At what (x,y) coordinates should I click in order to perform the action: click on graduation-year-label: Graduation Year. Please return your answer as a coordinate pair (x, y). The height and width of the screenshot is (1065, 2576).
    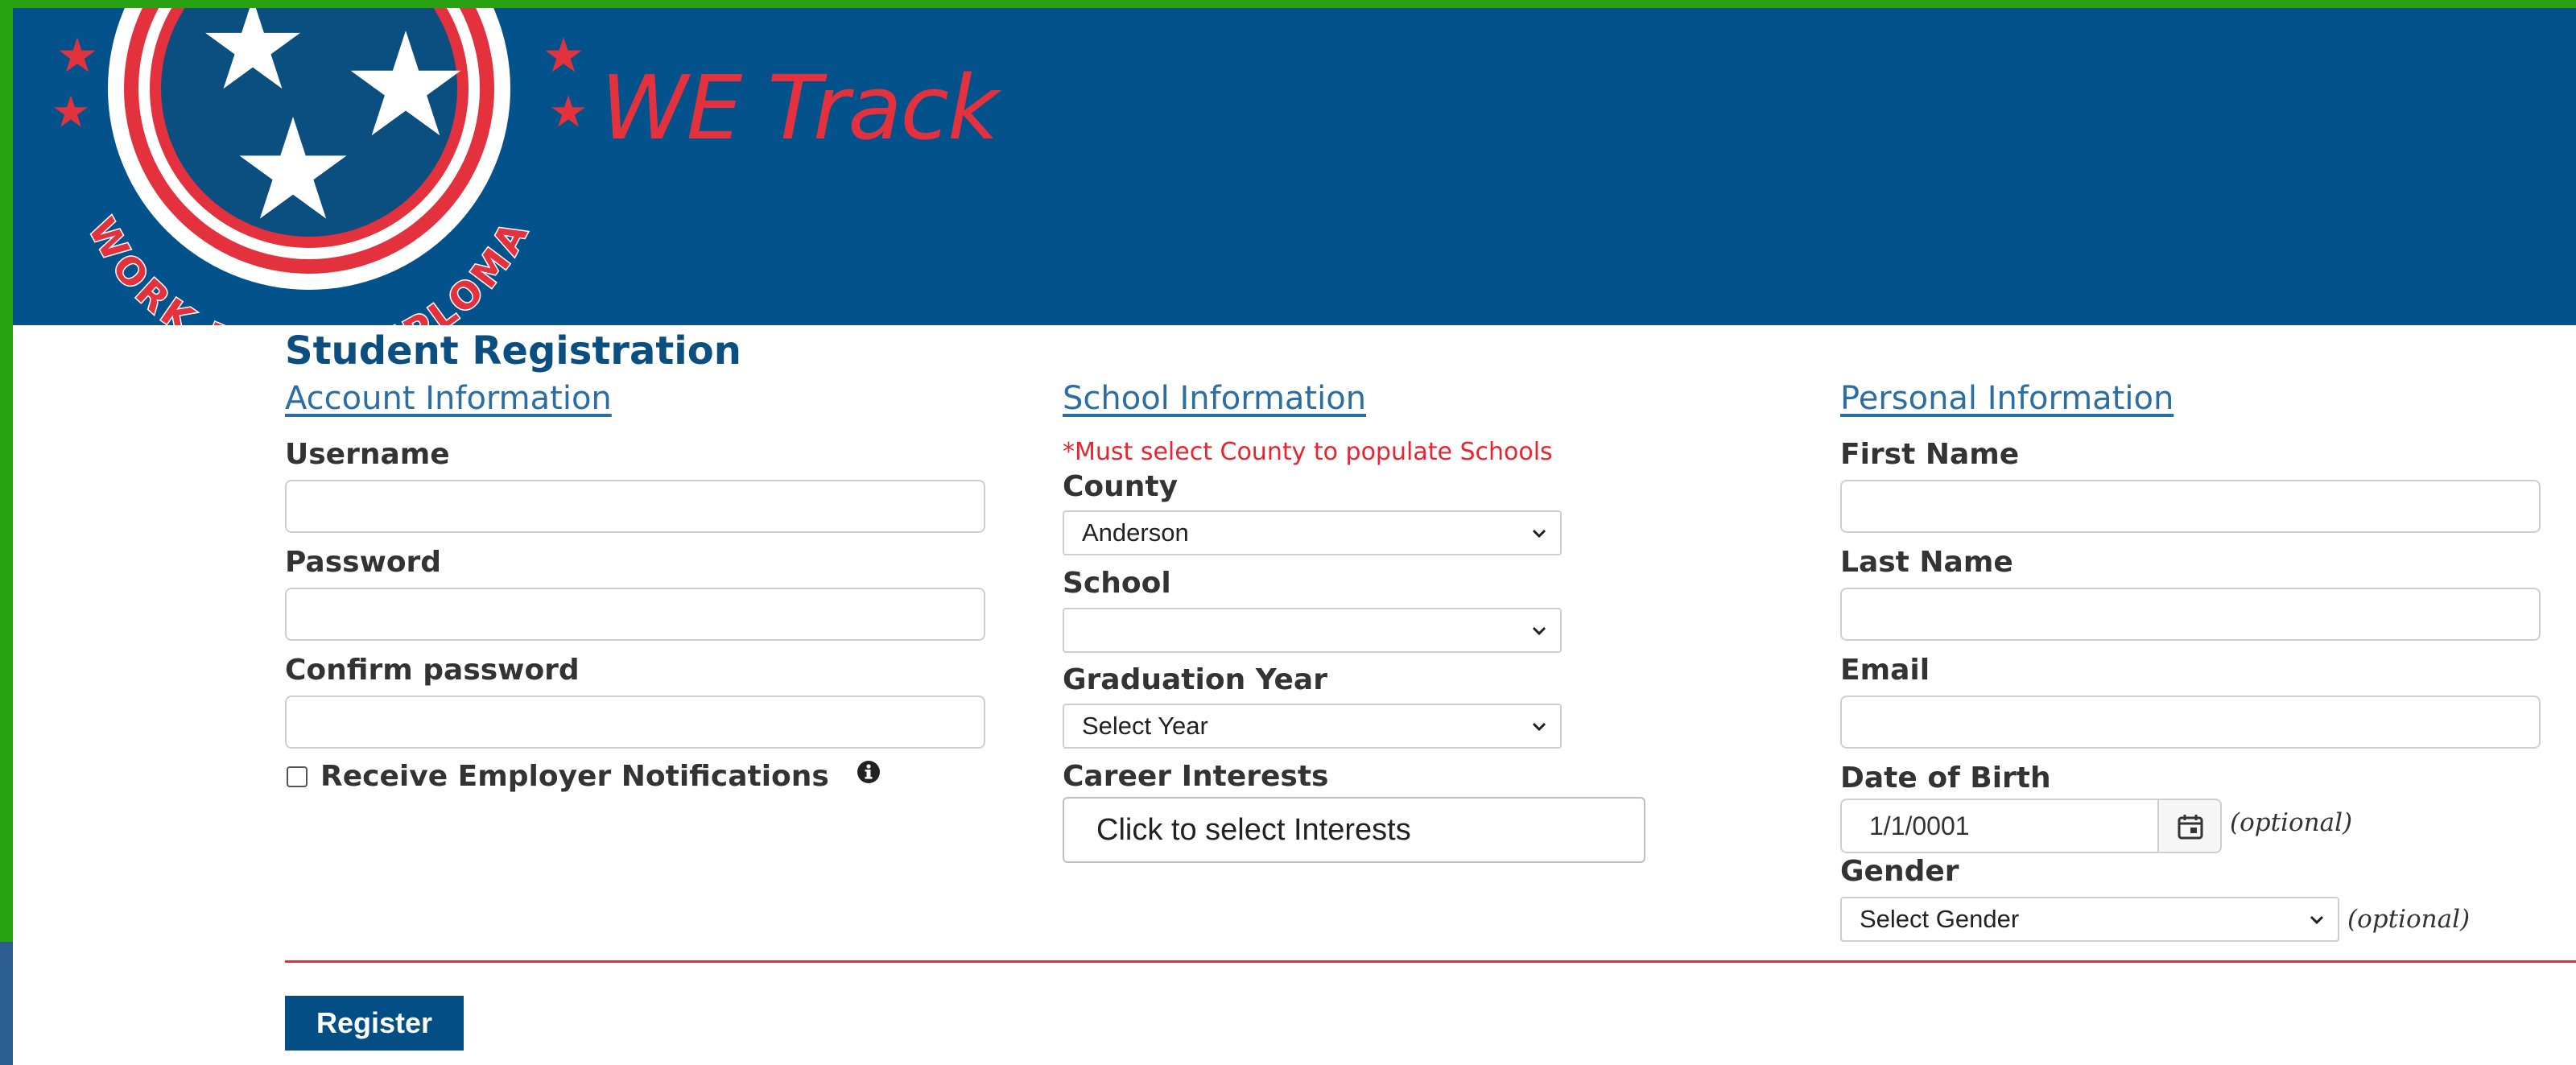
    Looking at the image, I should click on (1195, 679).